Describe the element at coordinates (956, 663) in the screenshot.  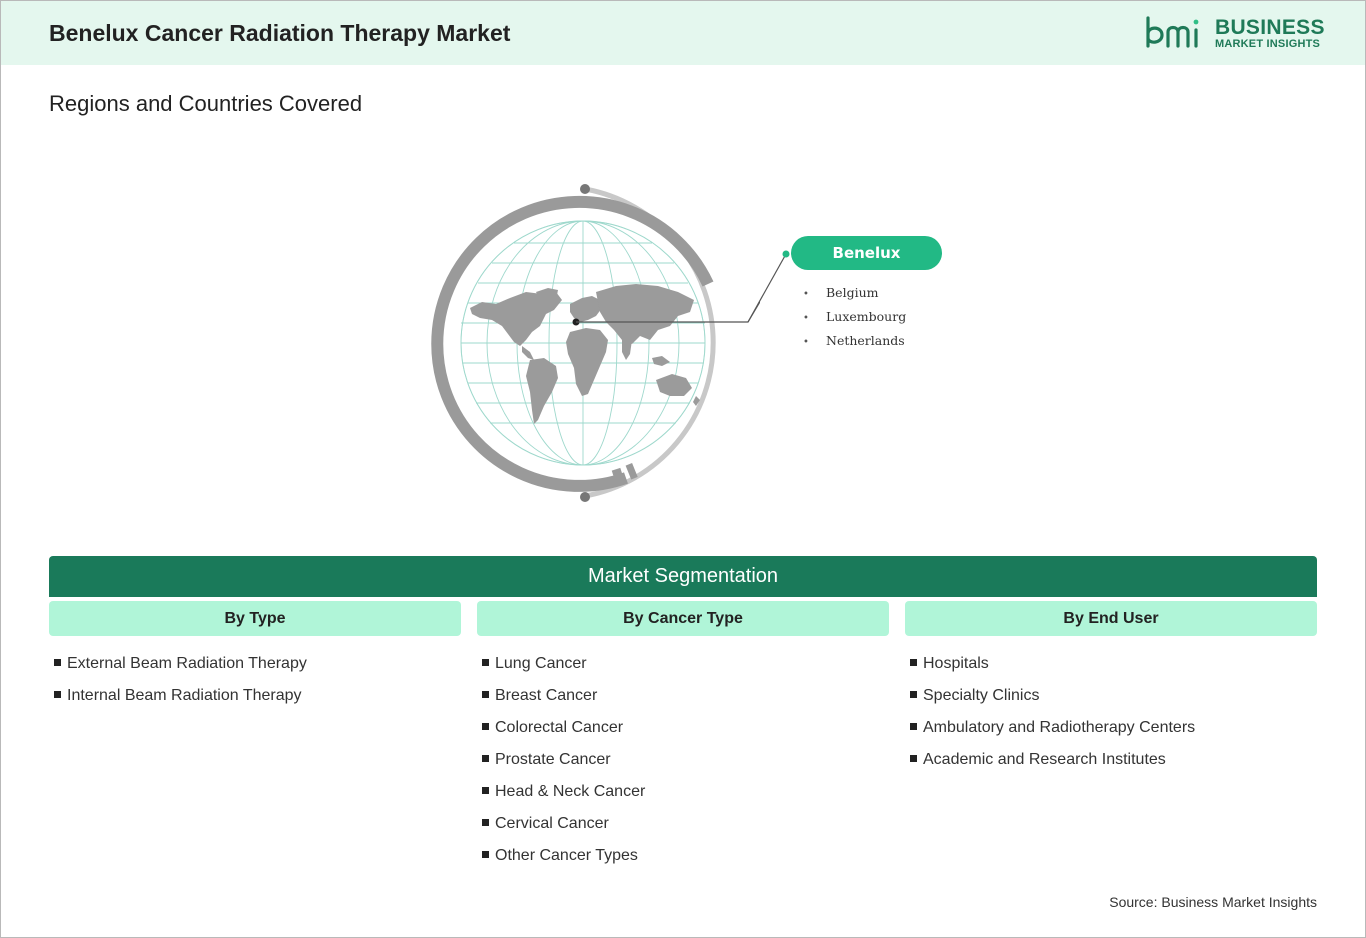
I see `list-item-label: Hospitals` at that location.